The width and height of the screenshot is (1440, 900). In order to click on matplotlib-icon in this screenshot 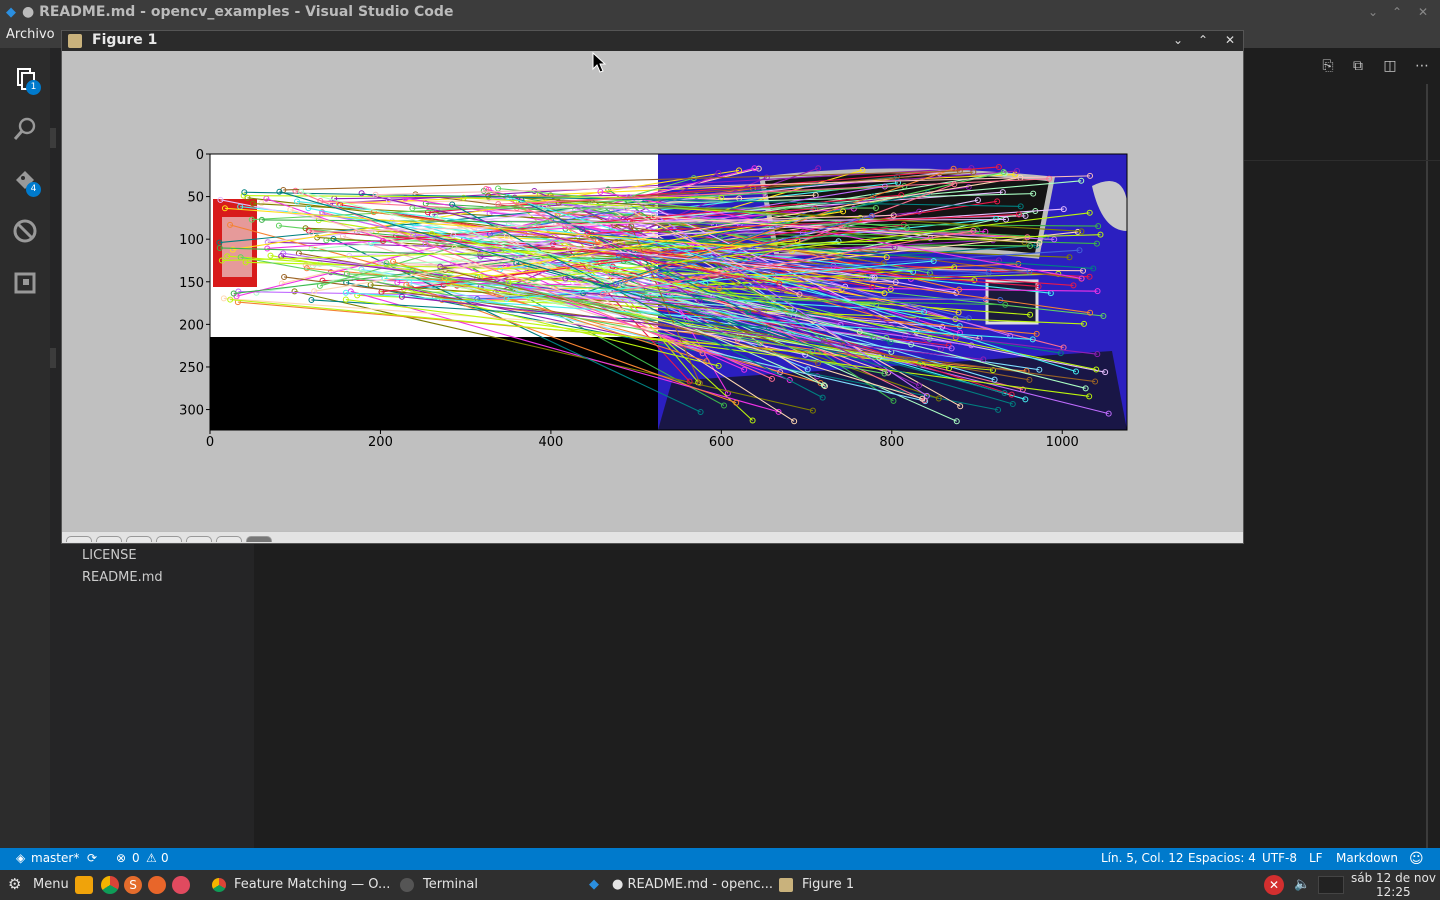, I will do `click(75, 41)`.